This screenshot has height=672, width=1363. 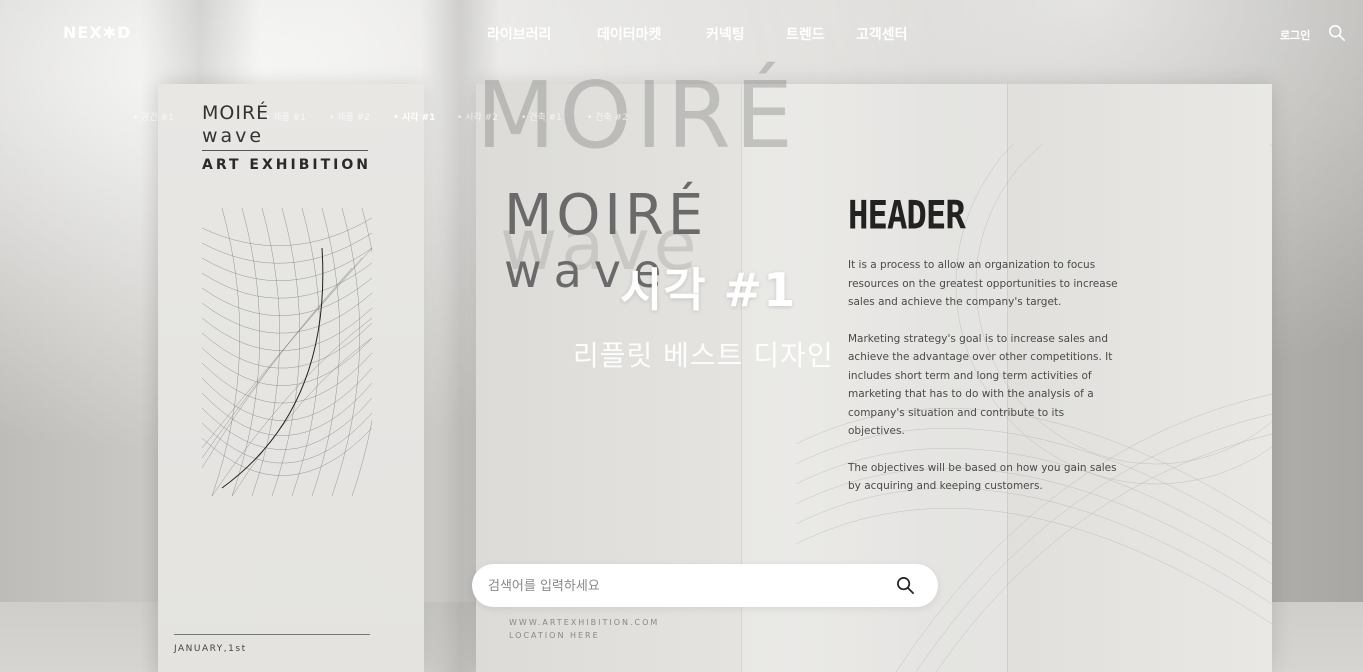 What do you see at coordinates (584, 629) in the screenshot?
I see `poster-url: WWW.ARTEXHIBITION.COM LOCATION HERE` at bounding box center [584, 629].